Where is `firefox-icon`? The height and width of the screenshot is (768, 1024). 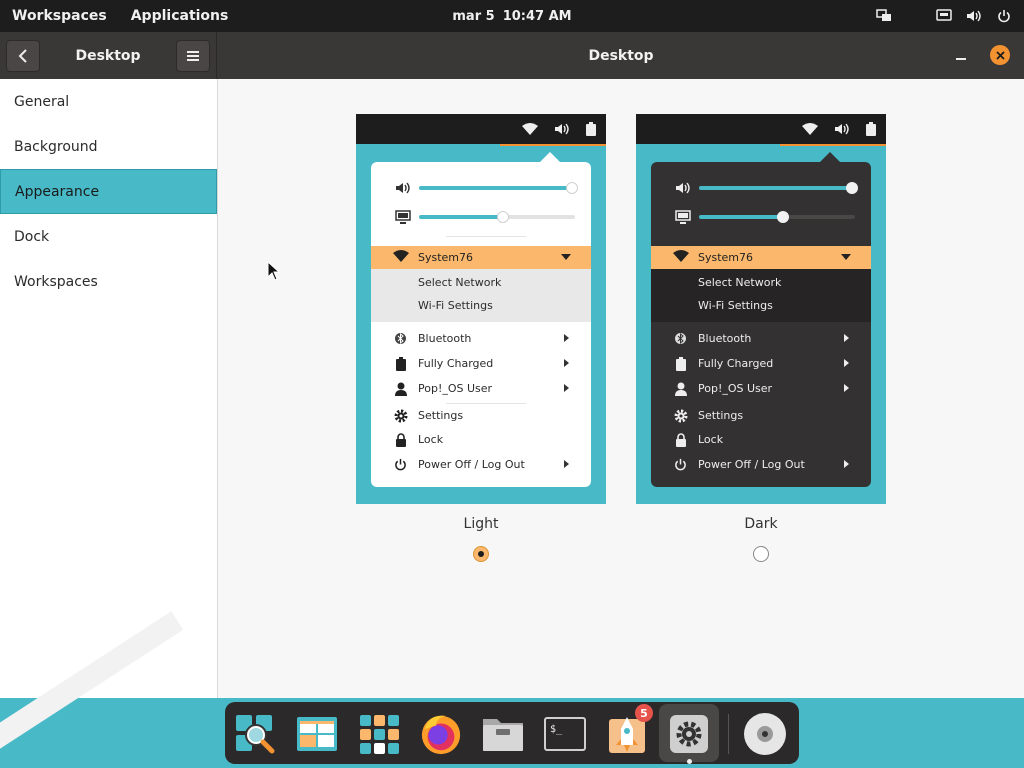
firefox-icon is located at coordinates (441, 734).